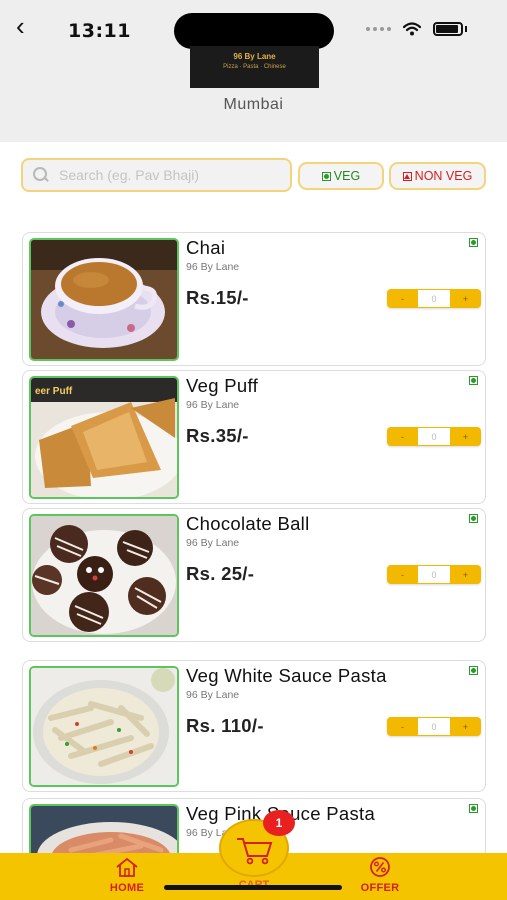 The image size is (507, 900). What do you see at coordinates (104, 299) in the screenshot?
I see `item-photo-tea-cup` at bounding box center [104, 299].